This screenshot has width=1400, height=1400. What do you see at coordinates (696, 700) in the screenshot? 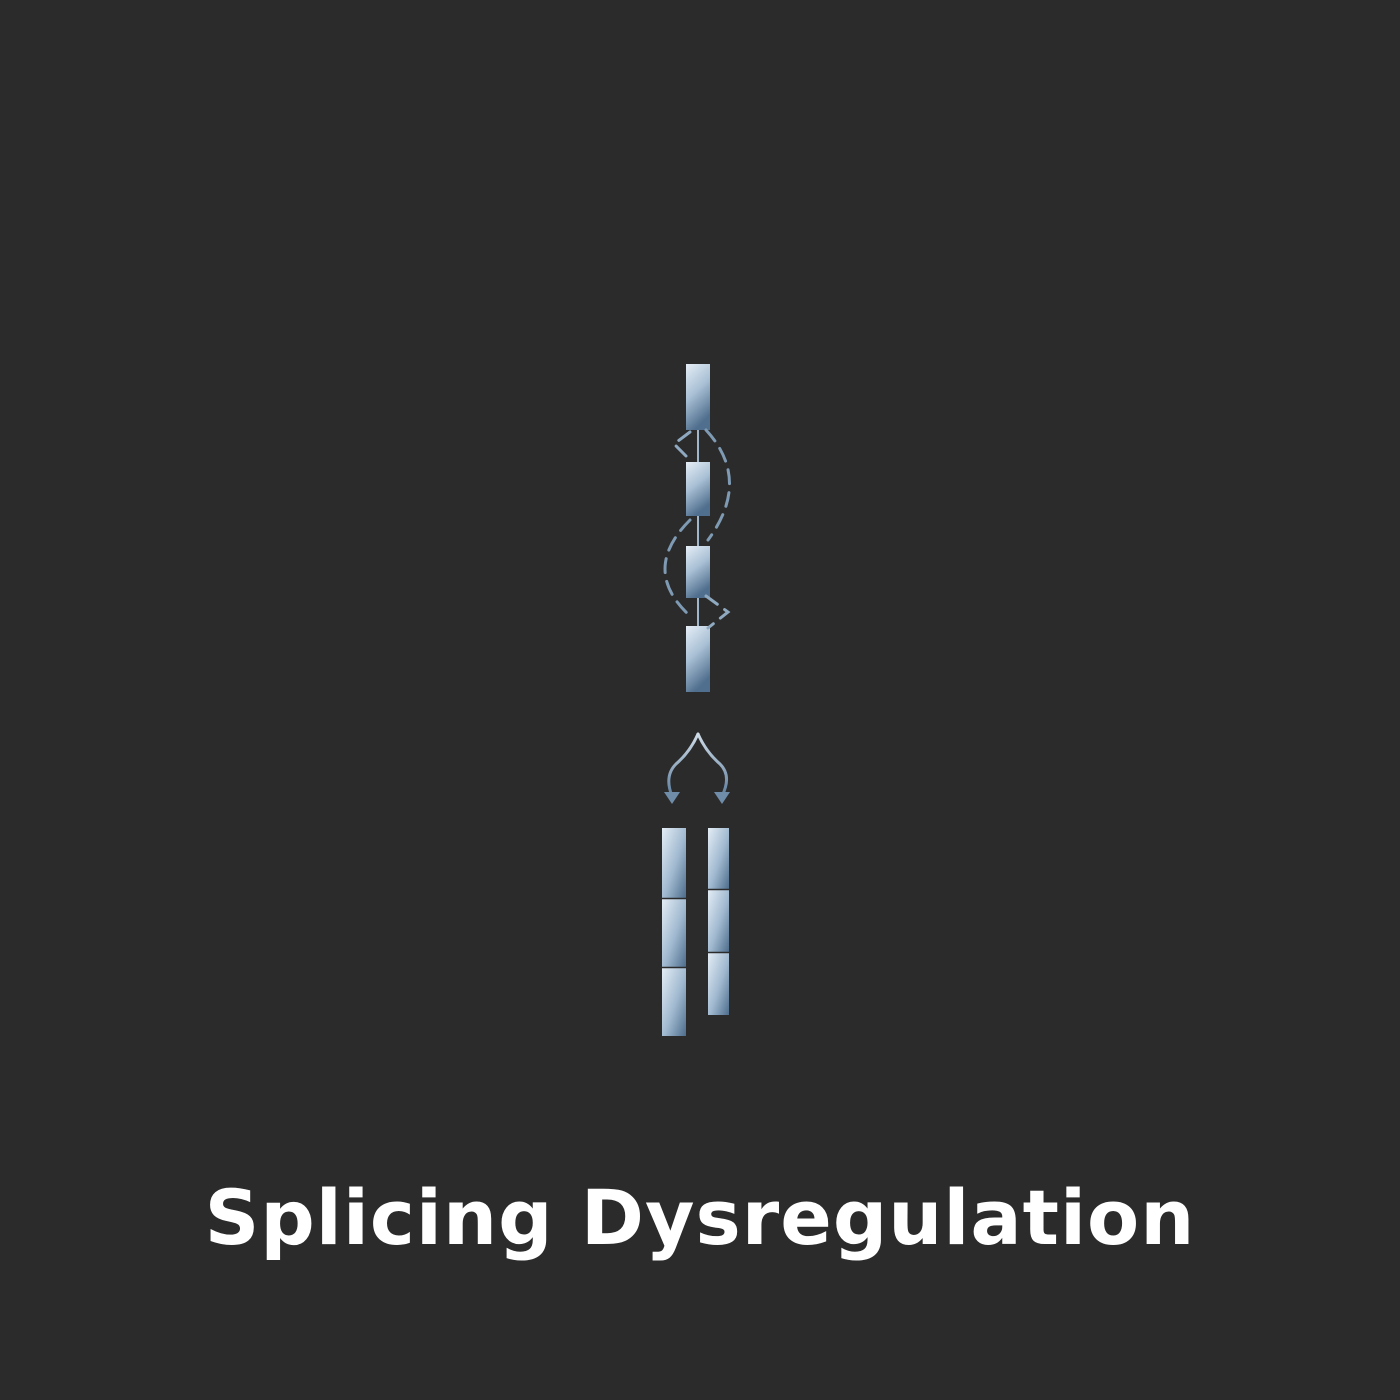
I see `splicing-diagram` at bounding box center [696, 700].